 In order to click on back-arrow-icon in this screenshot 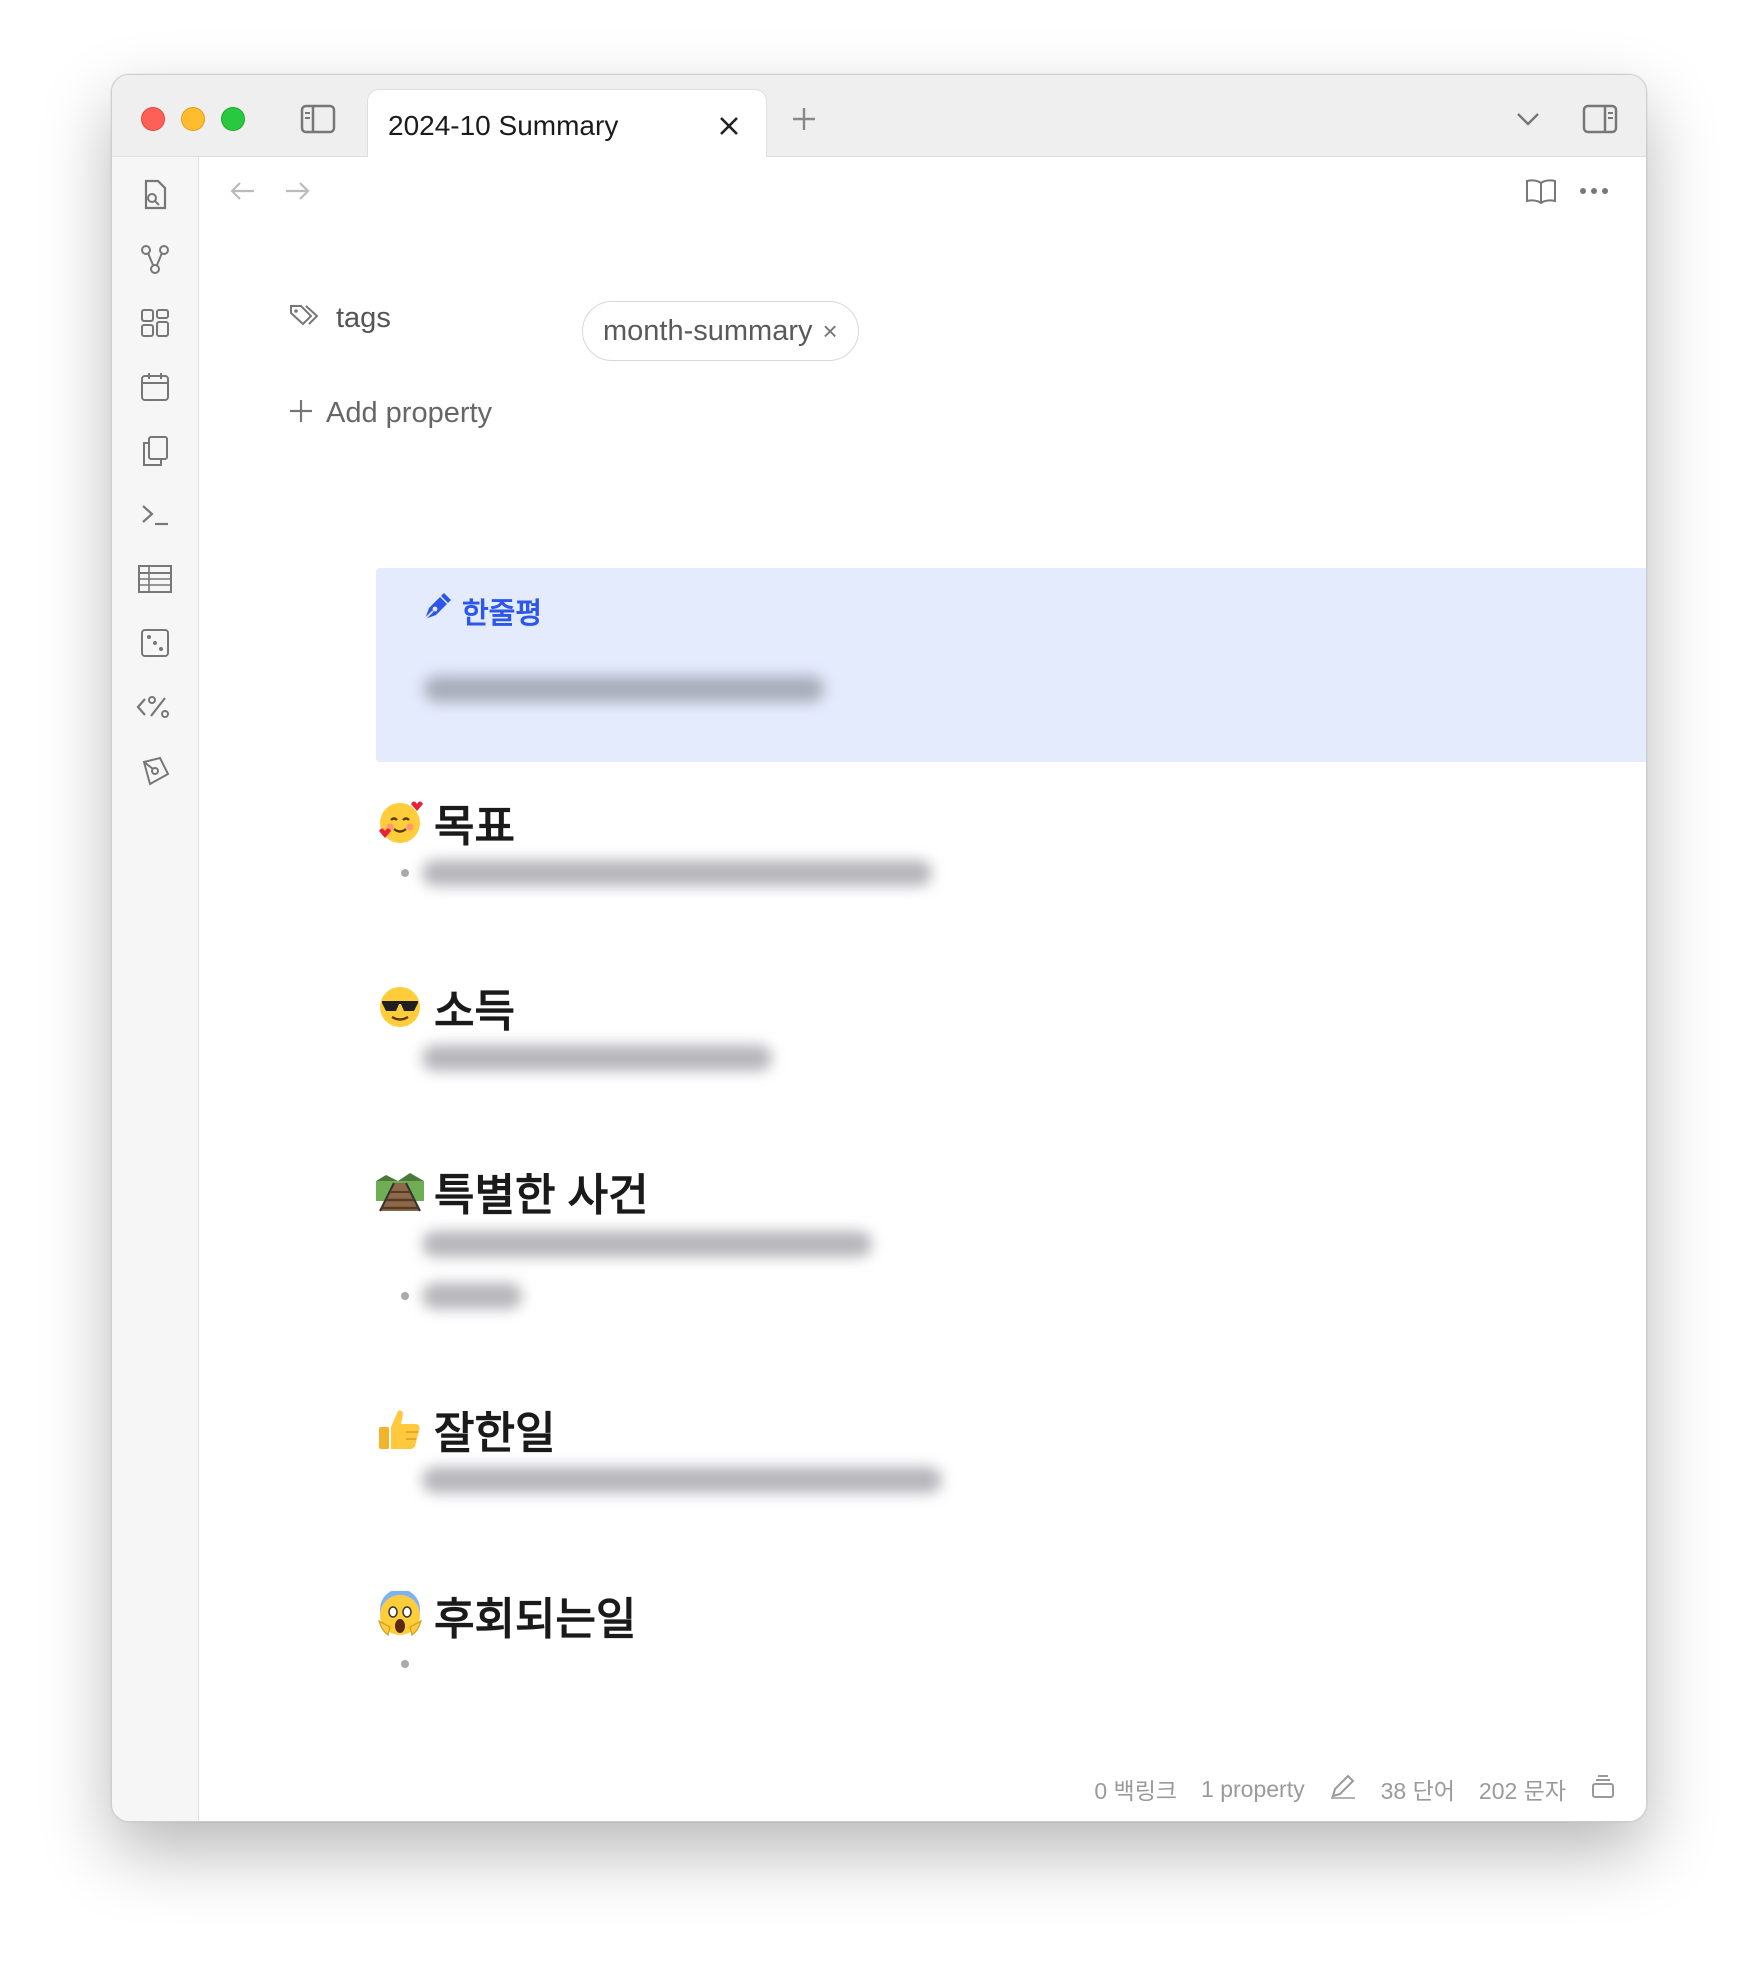, I will do `click(242, 191)`.